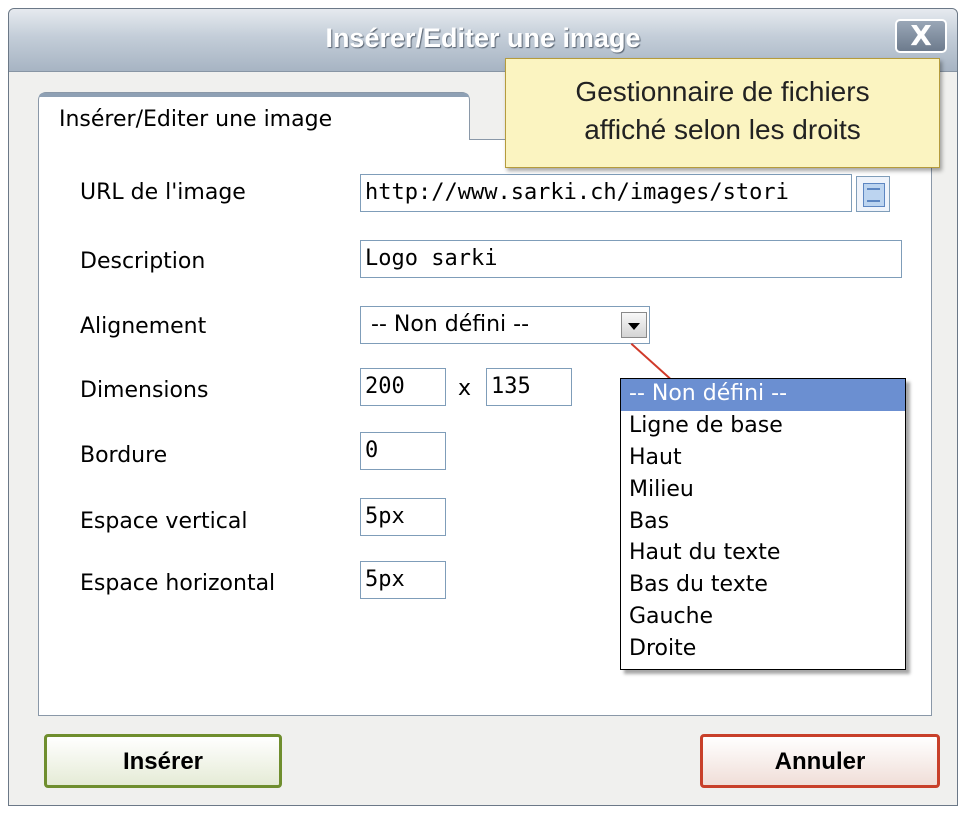 The width and height of the screenshot is (968, 814). Describe the element at coordinates (164, 521) in the screenshot. I see `vspace-label: Espace vertical` at that location.